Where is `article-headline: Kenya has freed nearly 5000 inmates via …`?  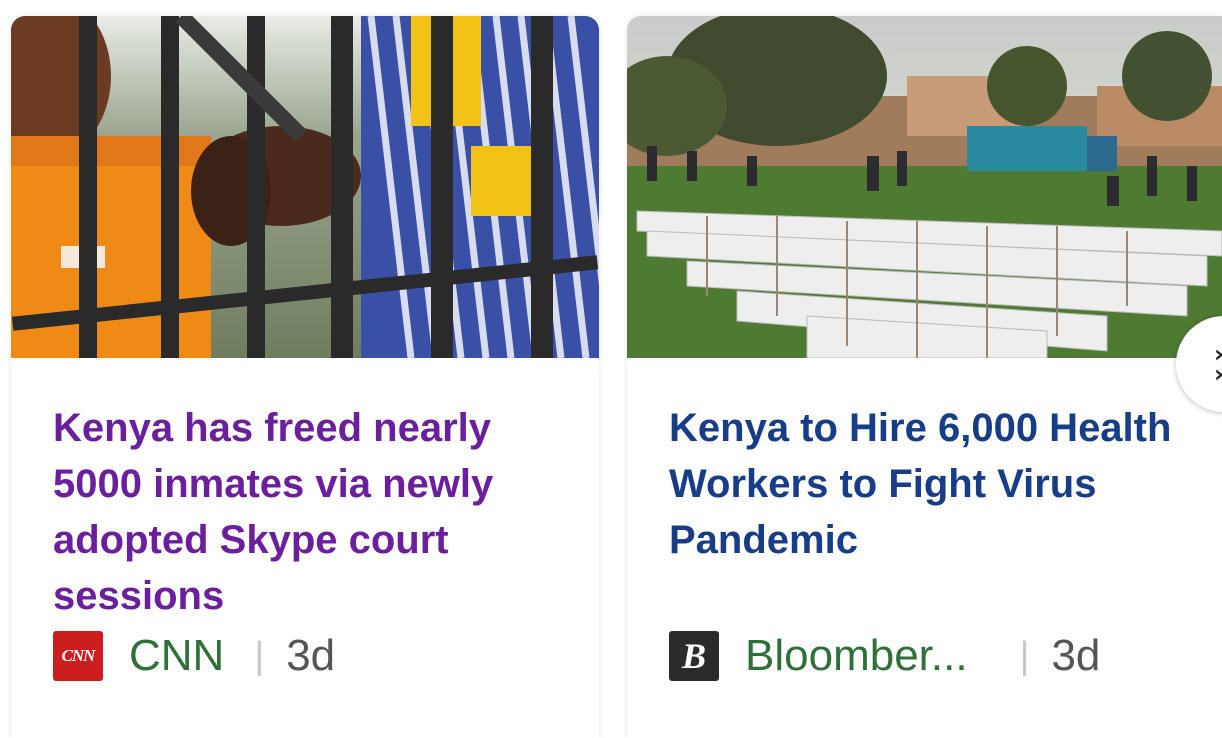
article-headline: Kenya has freed nearly 5000 inmates via … is located at coordinates (313, 512).